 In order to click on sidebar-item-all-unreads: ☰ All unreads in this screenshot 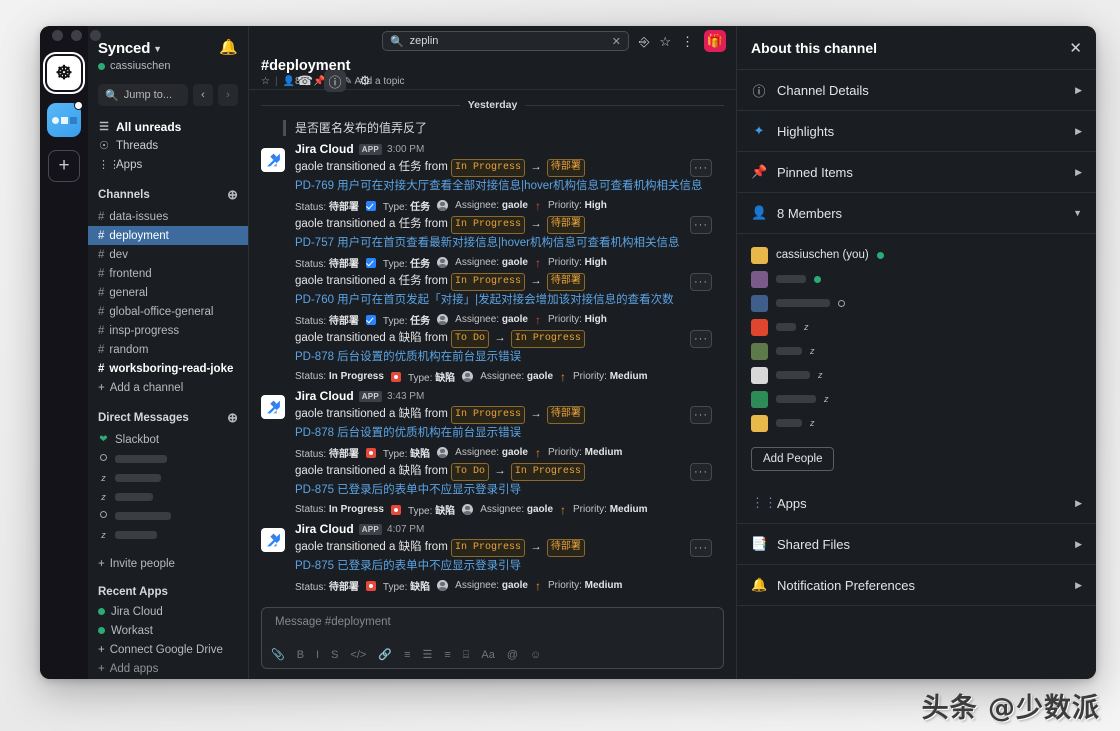, I will do `click(168, 126)`.